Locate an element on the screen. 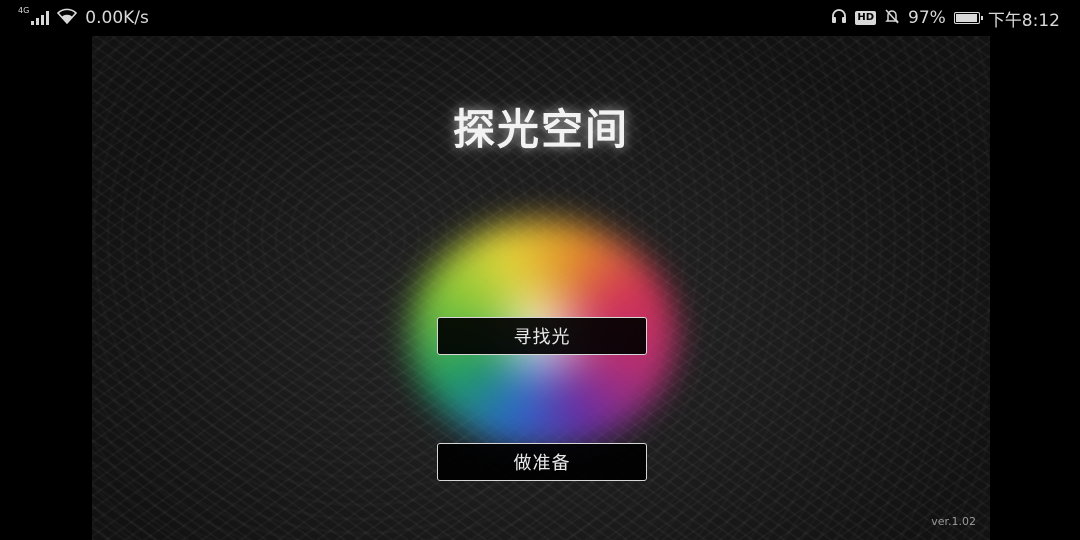 This screenshot has width=1080, height=540. battery-fill is located at coordinates (966, 18).